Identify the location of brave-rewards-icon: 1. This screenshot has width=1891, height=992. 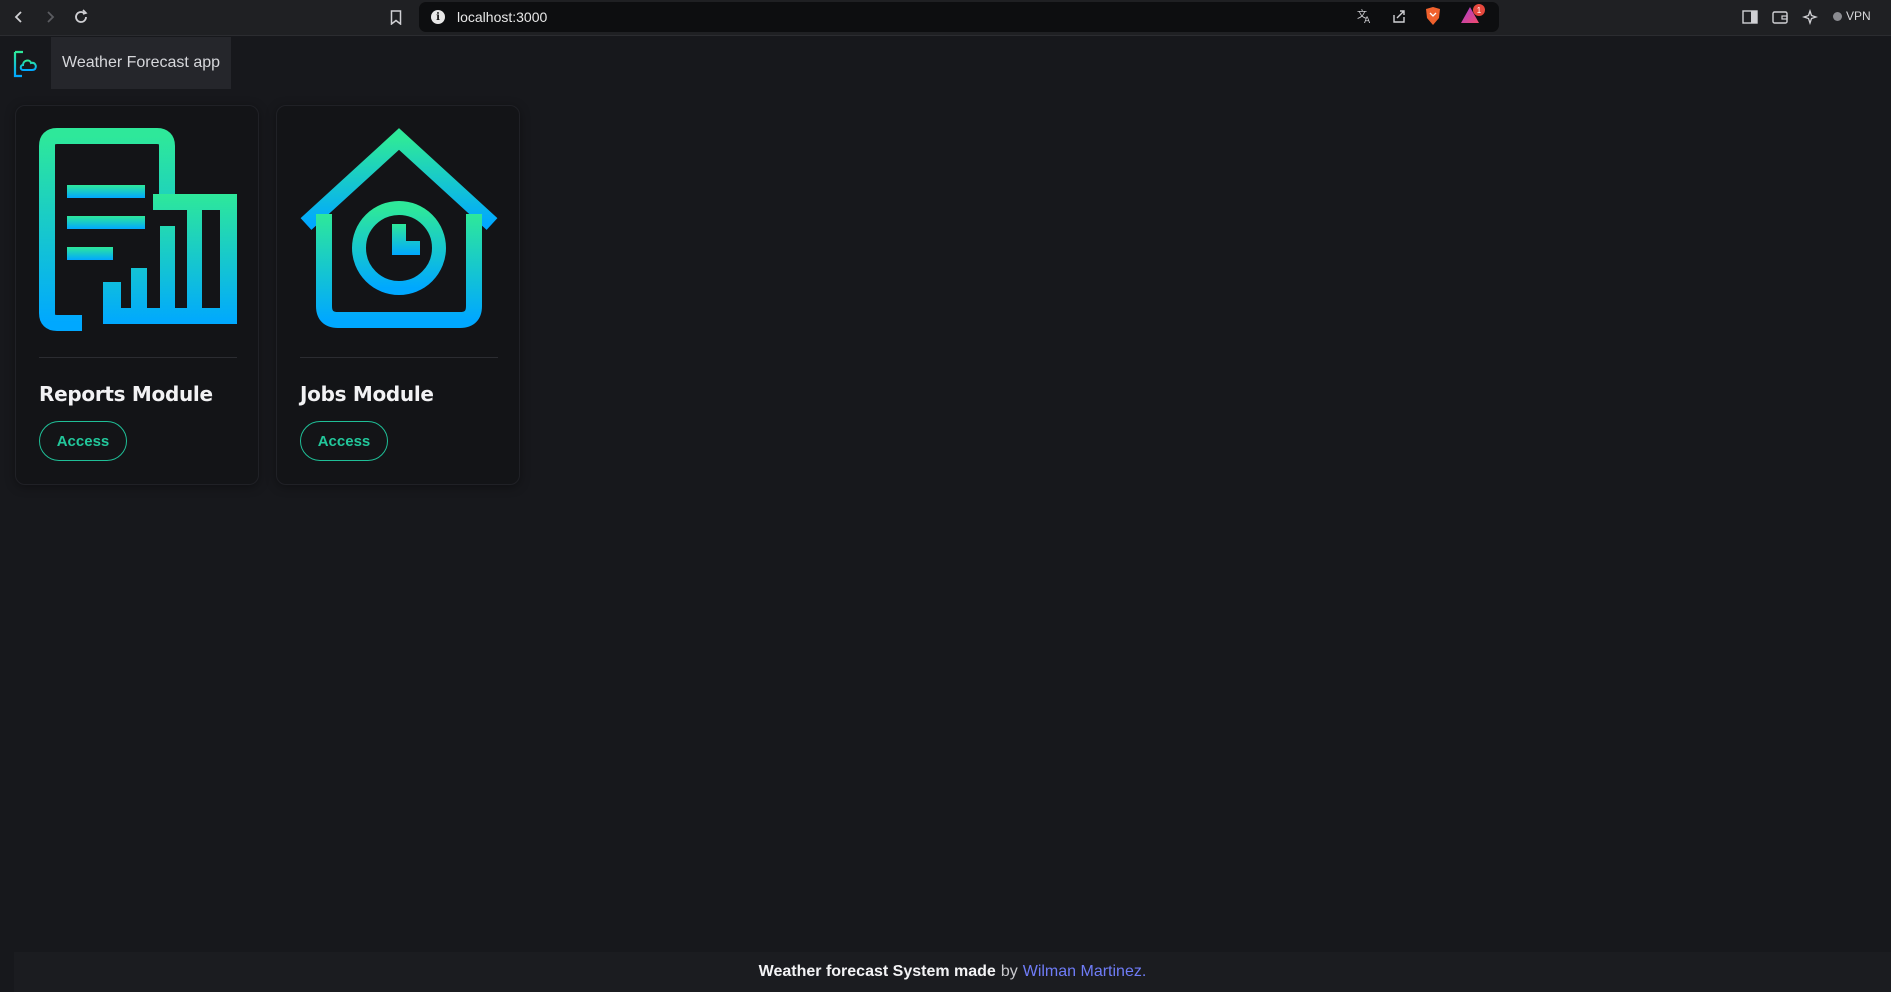
(1472, 15).